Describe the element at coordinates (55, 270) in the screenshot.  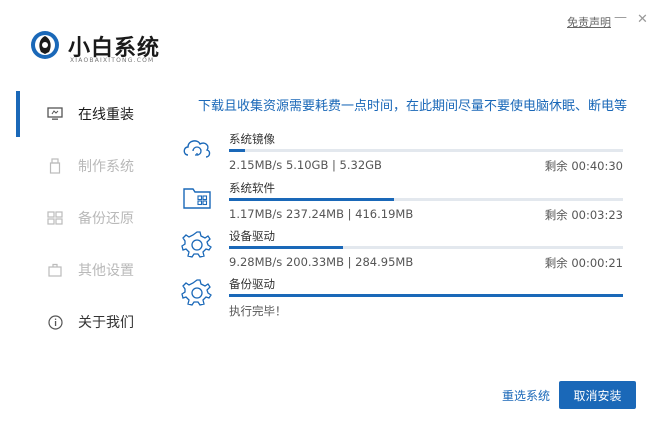
I see `settings-icon` at that location.